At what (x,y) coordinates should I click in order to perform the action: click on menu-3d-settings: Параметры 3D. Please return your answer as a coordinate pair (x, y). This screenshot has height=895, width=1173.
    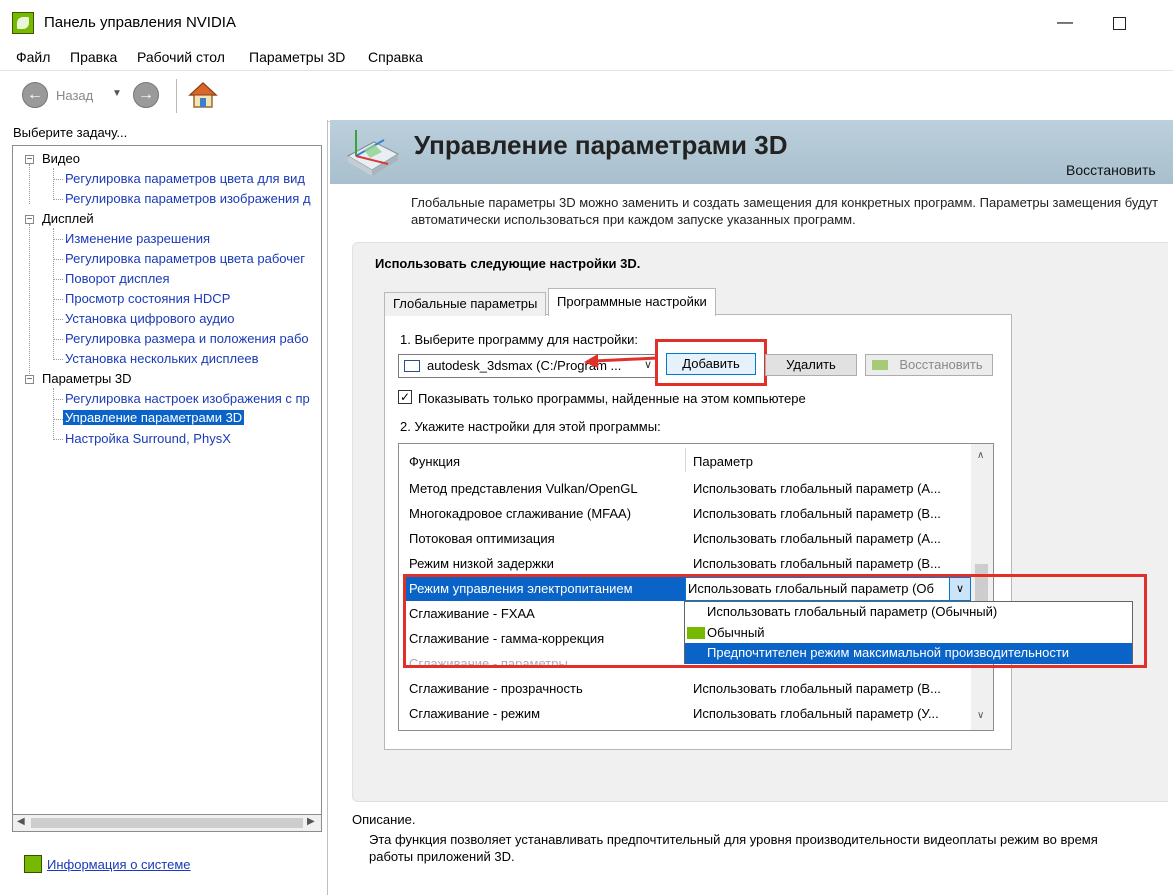
    Looking at the image, I should click on (297, 57).